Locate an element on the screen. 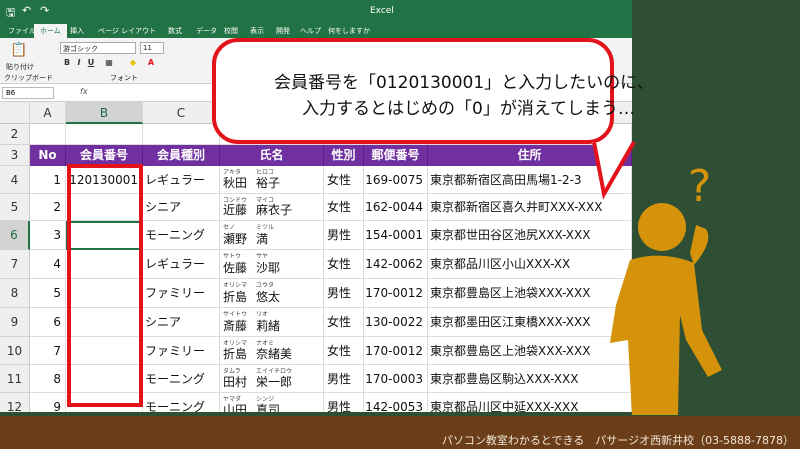 This screenshot has height=449, width=800. select-all-corner is located at coordinates (15, 113).